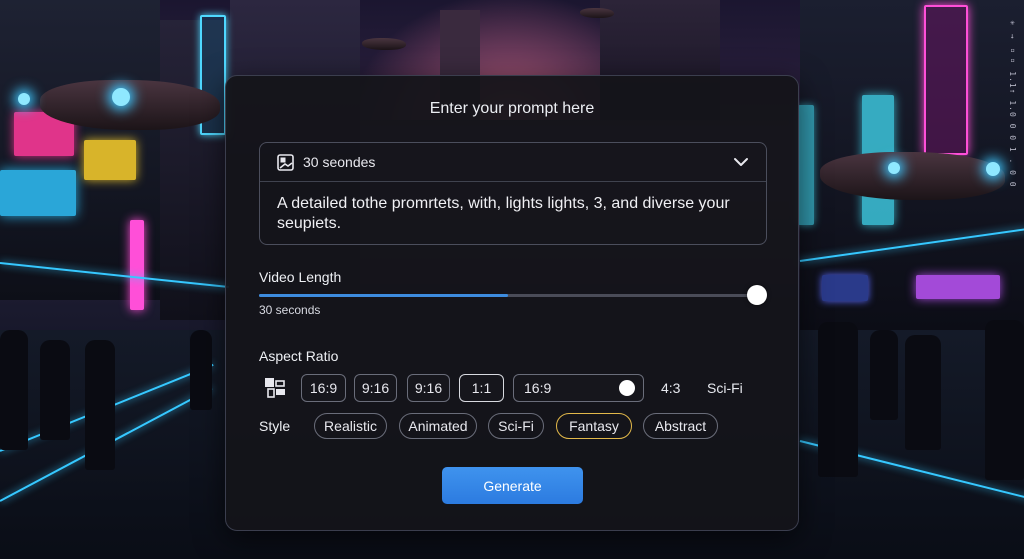 The width and height of the screenshot is (1024, 559). What do you see at coordinates (323, 388) in the screenshot?
I see `aspect-option-16-9: 16:9` at bounding box center [323, 388].